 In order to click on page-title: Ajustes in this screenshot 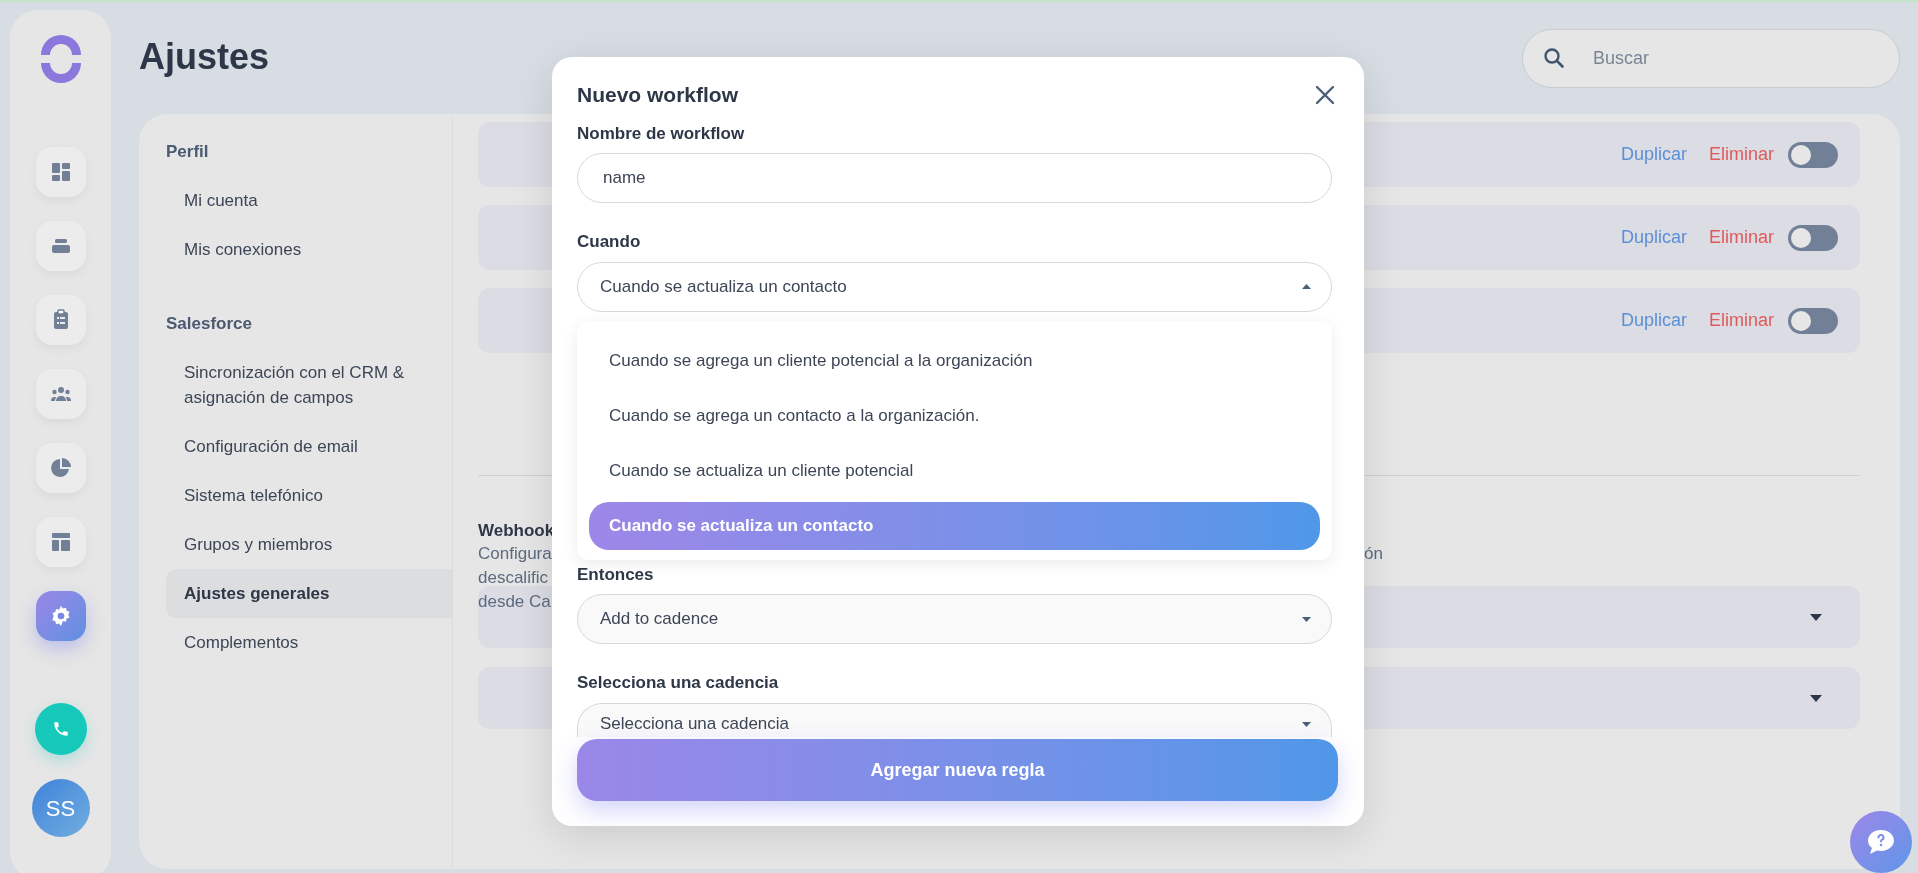, I will do `click(204, 57)`.